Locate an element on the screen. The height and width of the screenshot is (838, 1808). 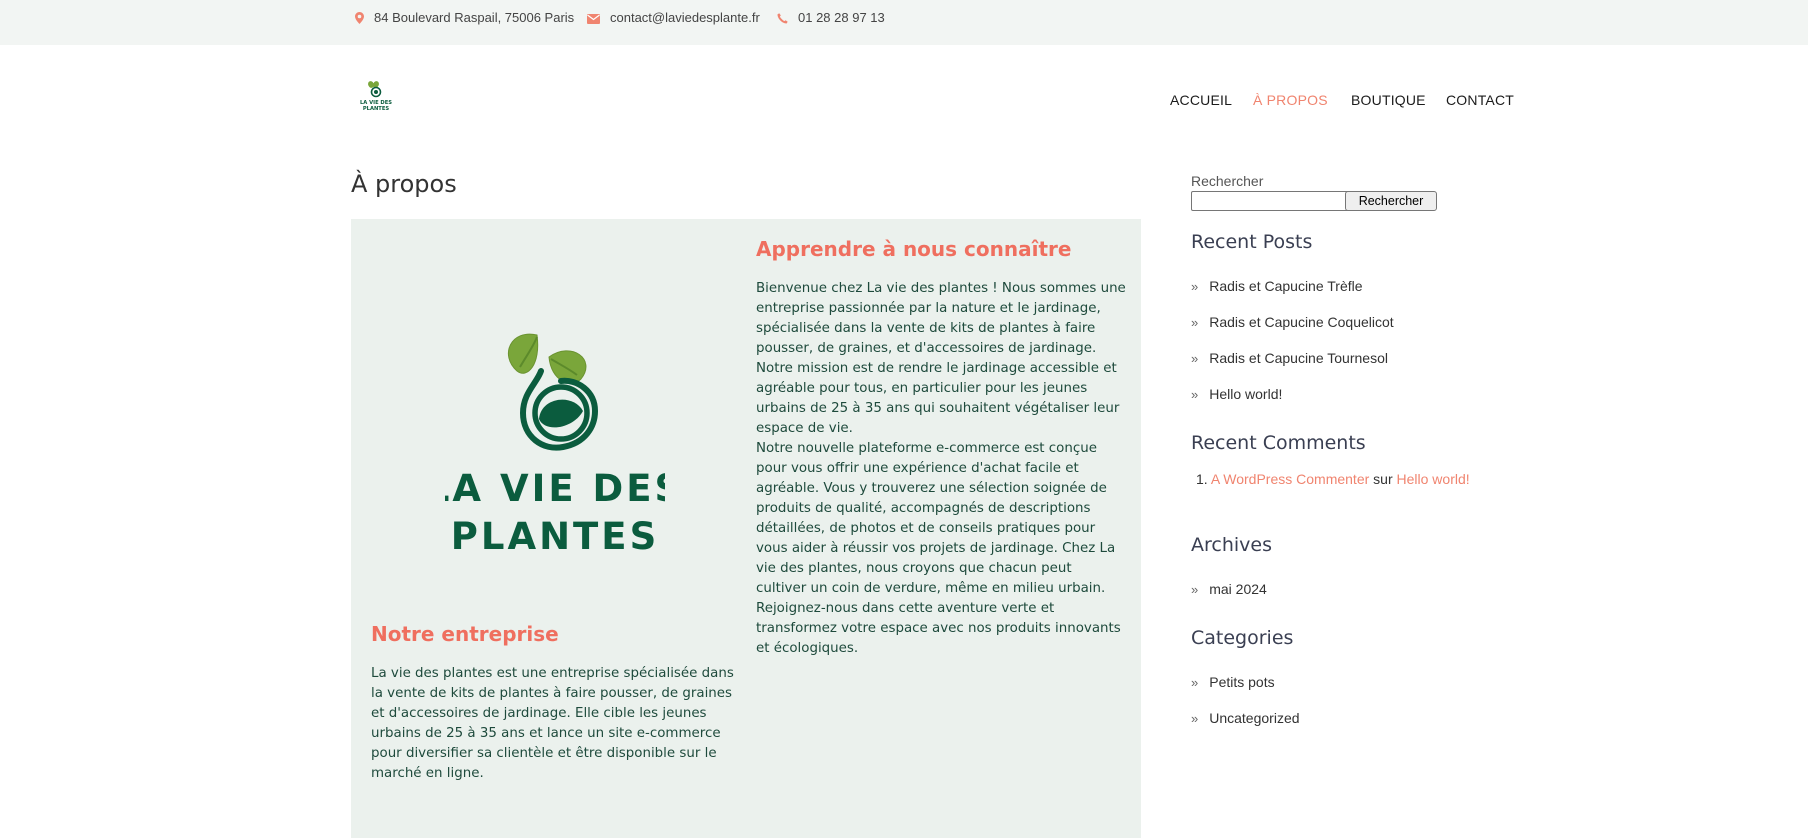
recent-post-item: » Radis et Capucine Coquelicot is located at coordinates (1292, 322).